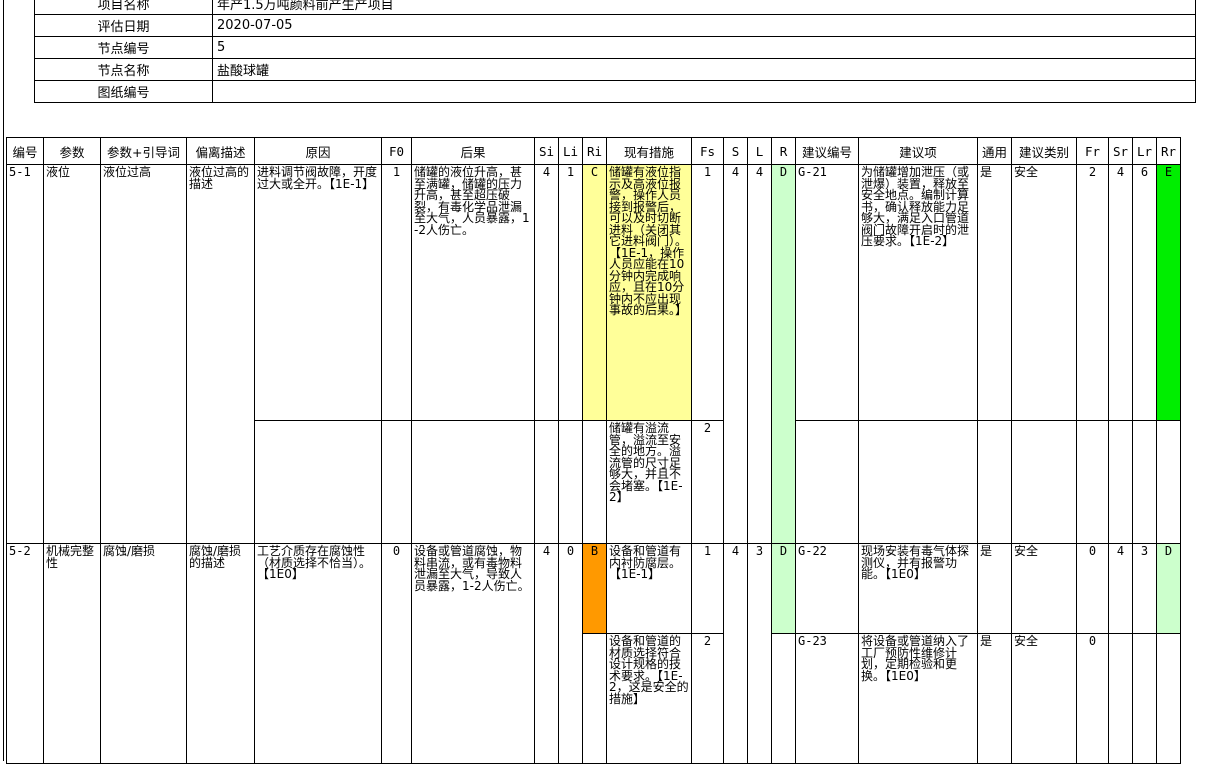  I want to click on cell-fr, so click(1092, 482).